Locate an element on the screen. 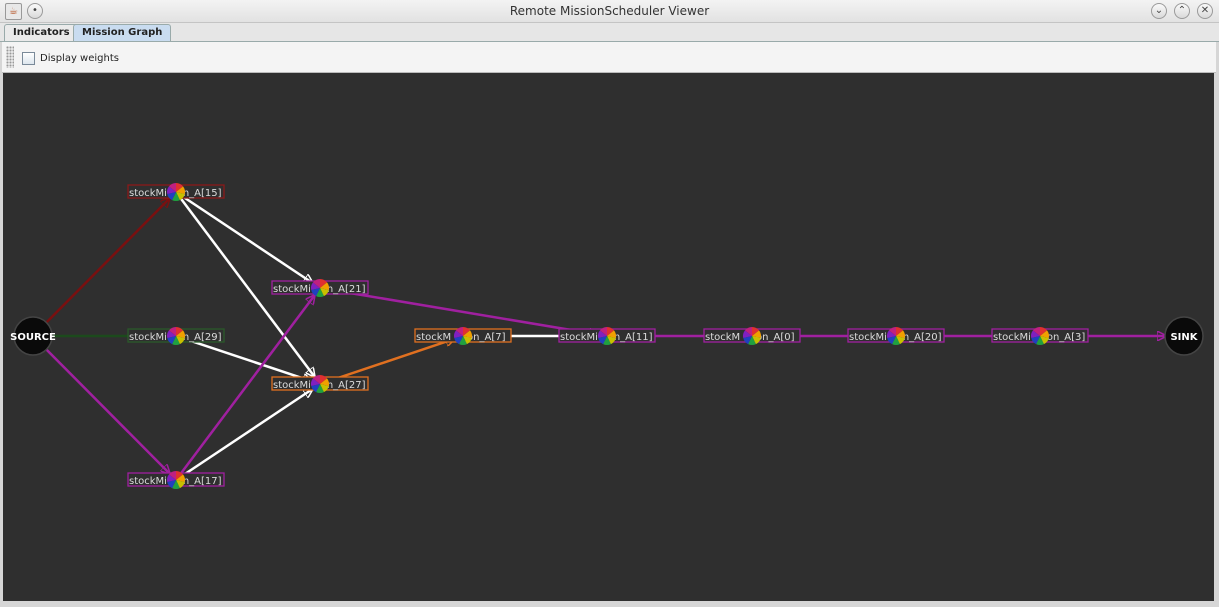 This screenshot has height=607, width=1219. close-icon: ✕ is located at coordinates (1205, 11).